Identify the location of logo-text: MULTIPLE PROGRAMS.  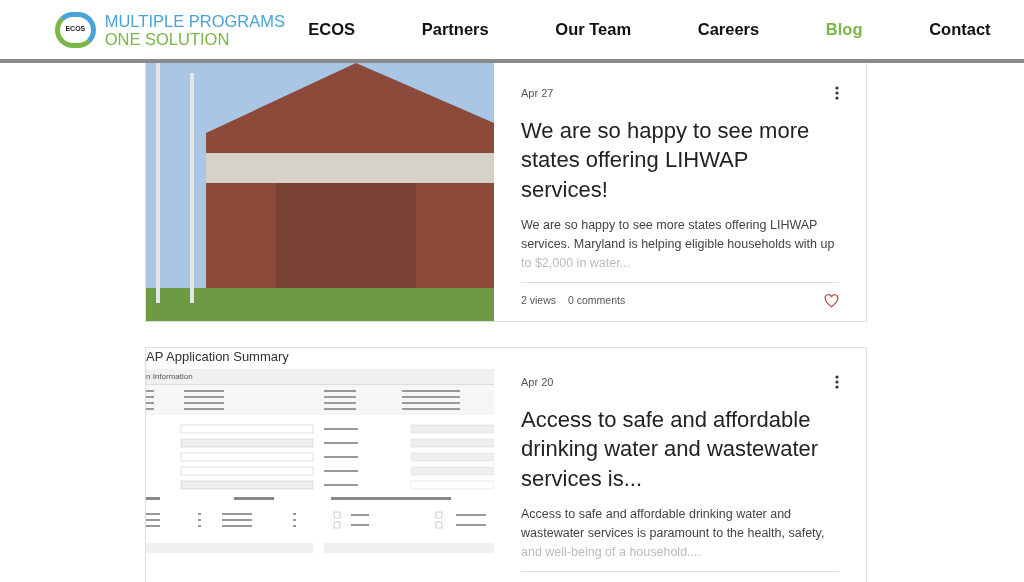
(194, 20).